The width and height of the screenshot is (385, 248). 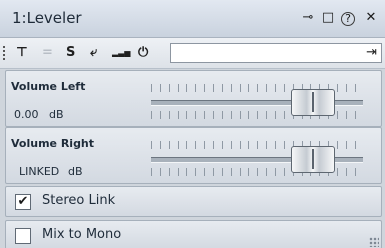 What do you see at coordinates (371, 18) in the screenshot?
I see `close-icon: ✕` at bounding box center [371, 18].